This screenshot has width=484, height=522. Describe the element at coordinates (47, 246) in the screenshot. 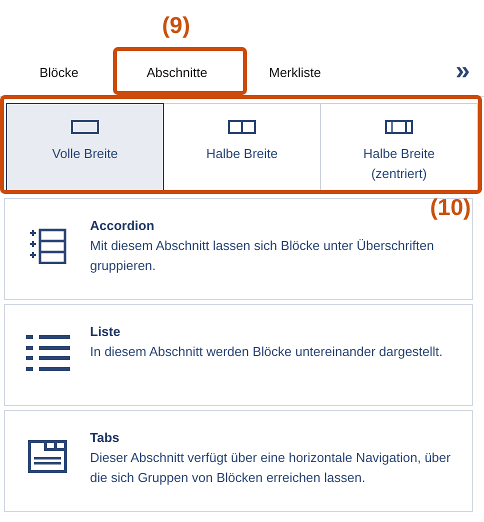

I see `accordion-icon` at that location.